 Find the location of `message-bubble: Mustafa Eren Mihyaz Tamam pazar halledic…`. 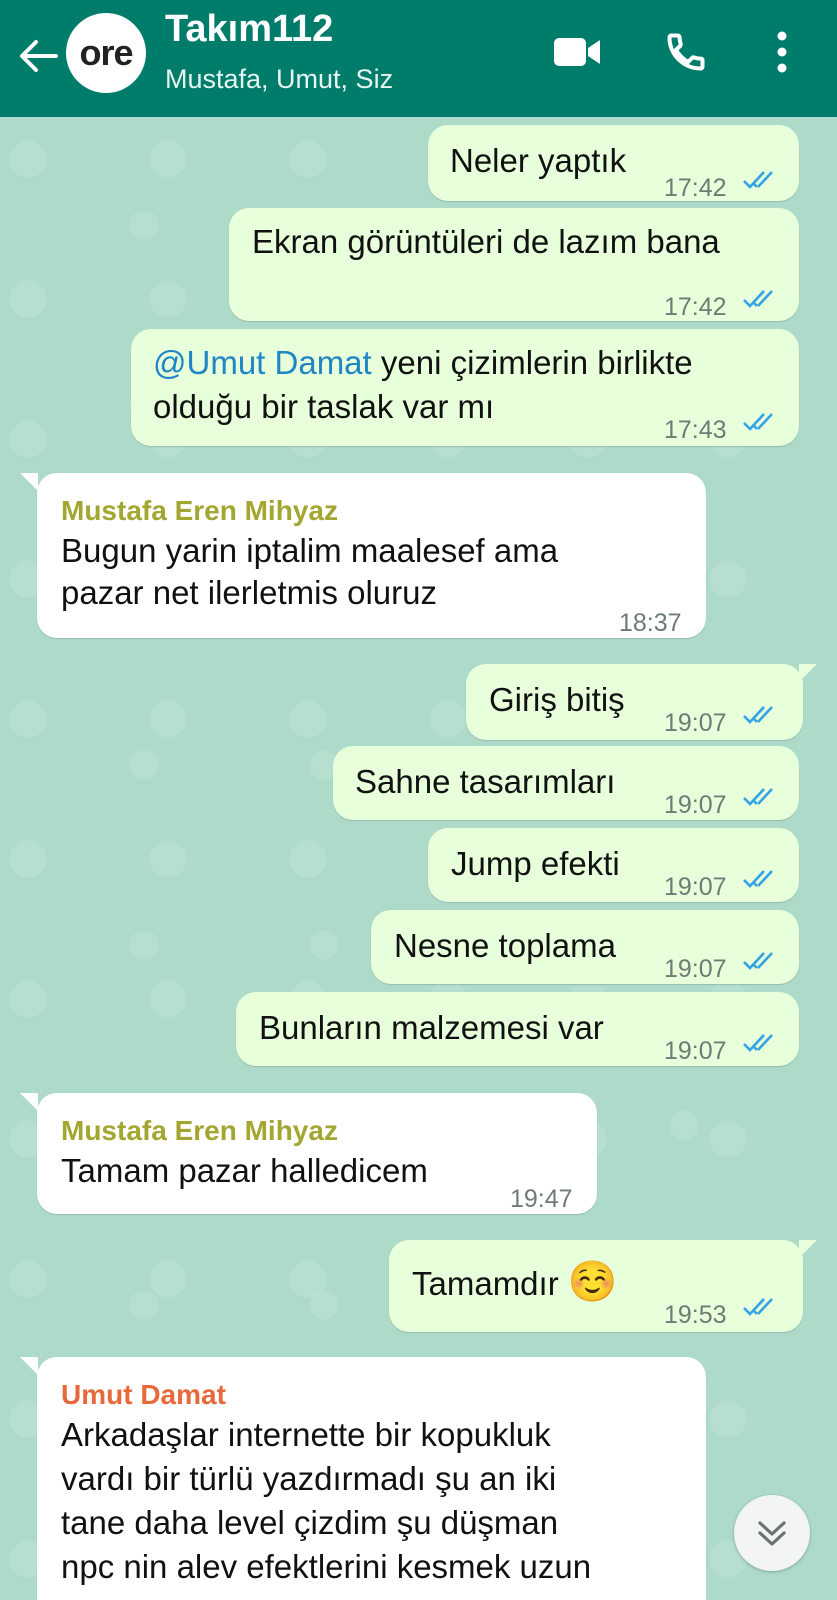

message-bubble: Mustafa Eren Mihyaz Tamam pazar halledic… is located at coordinates (317, 1153).